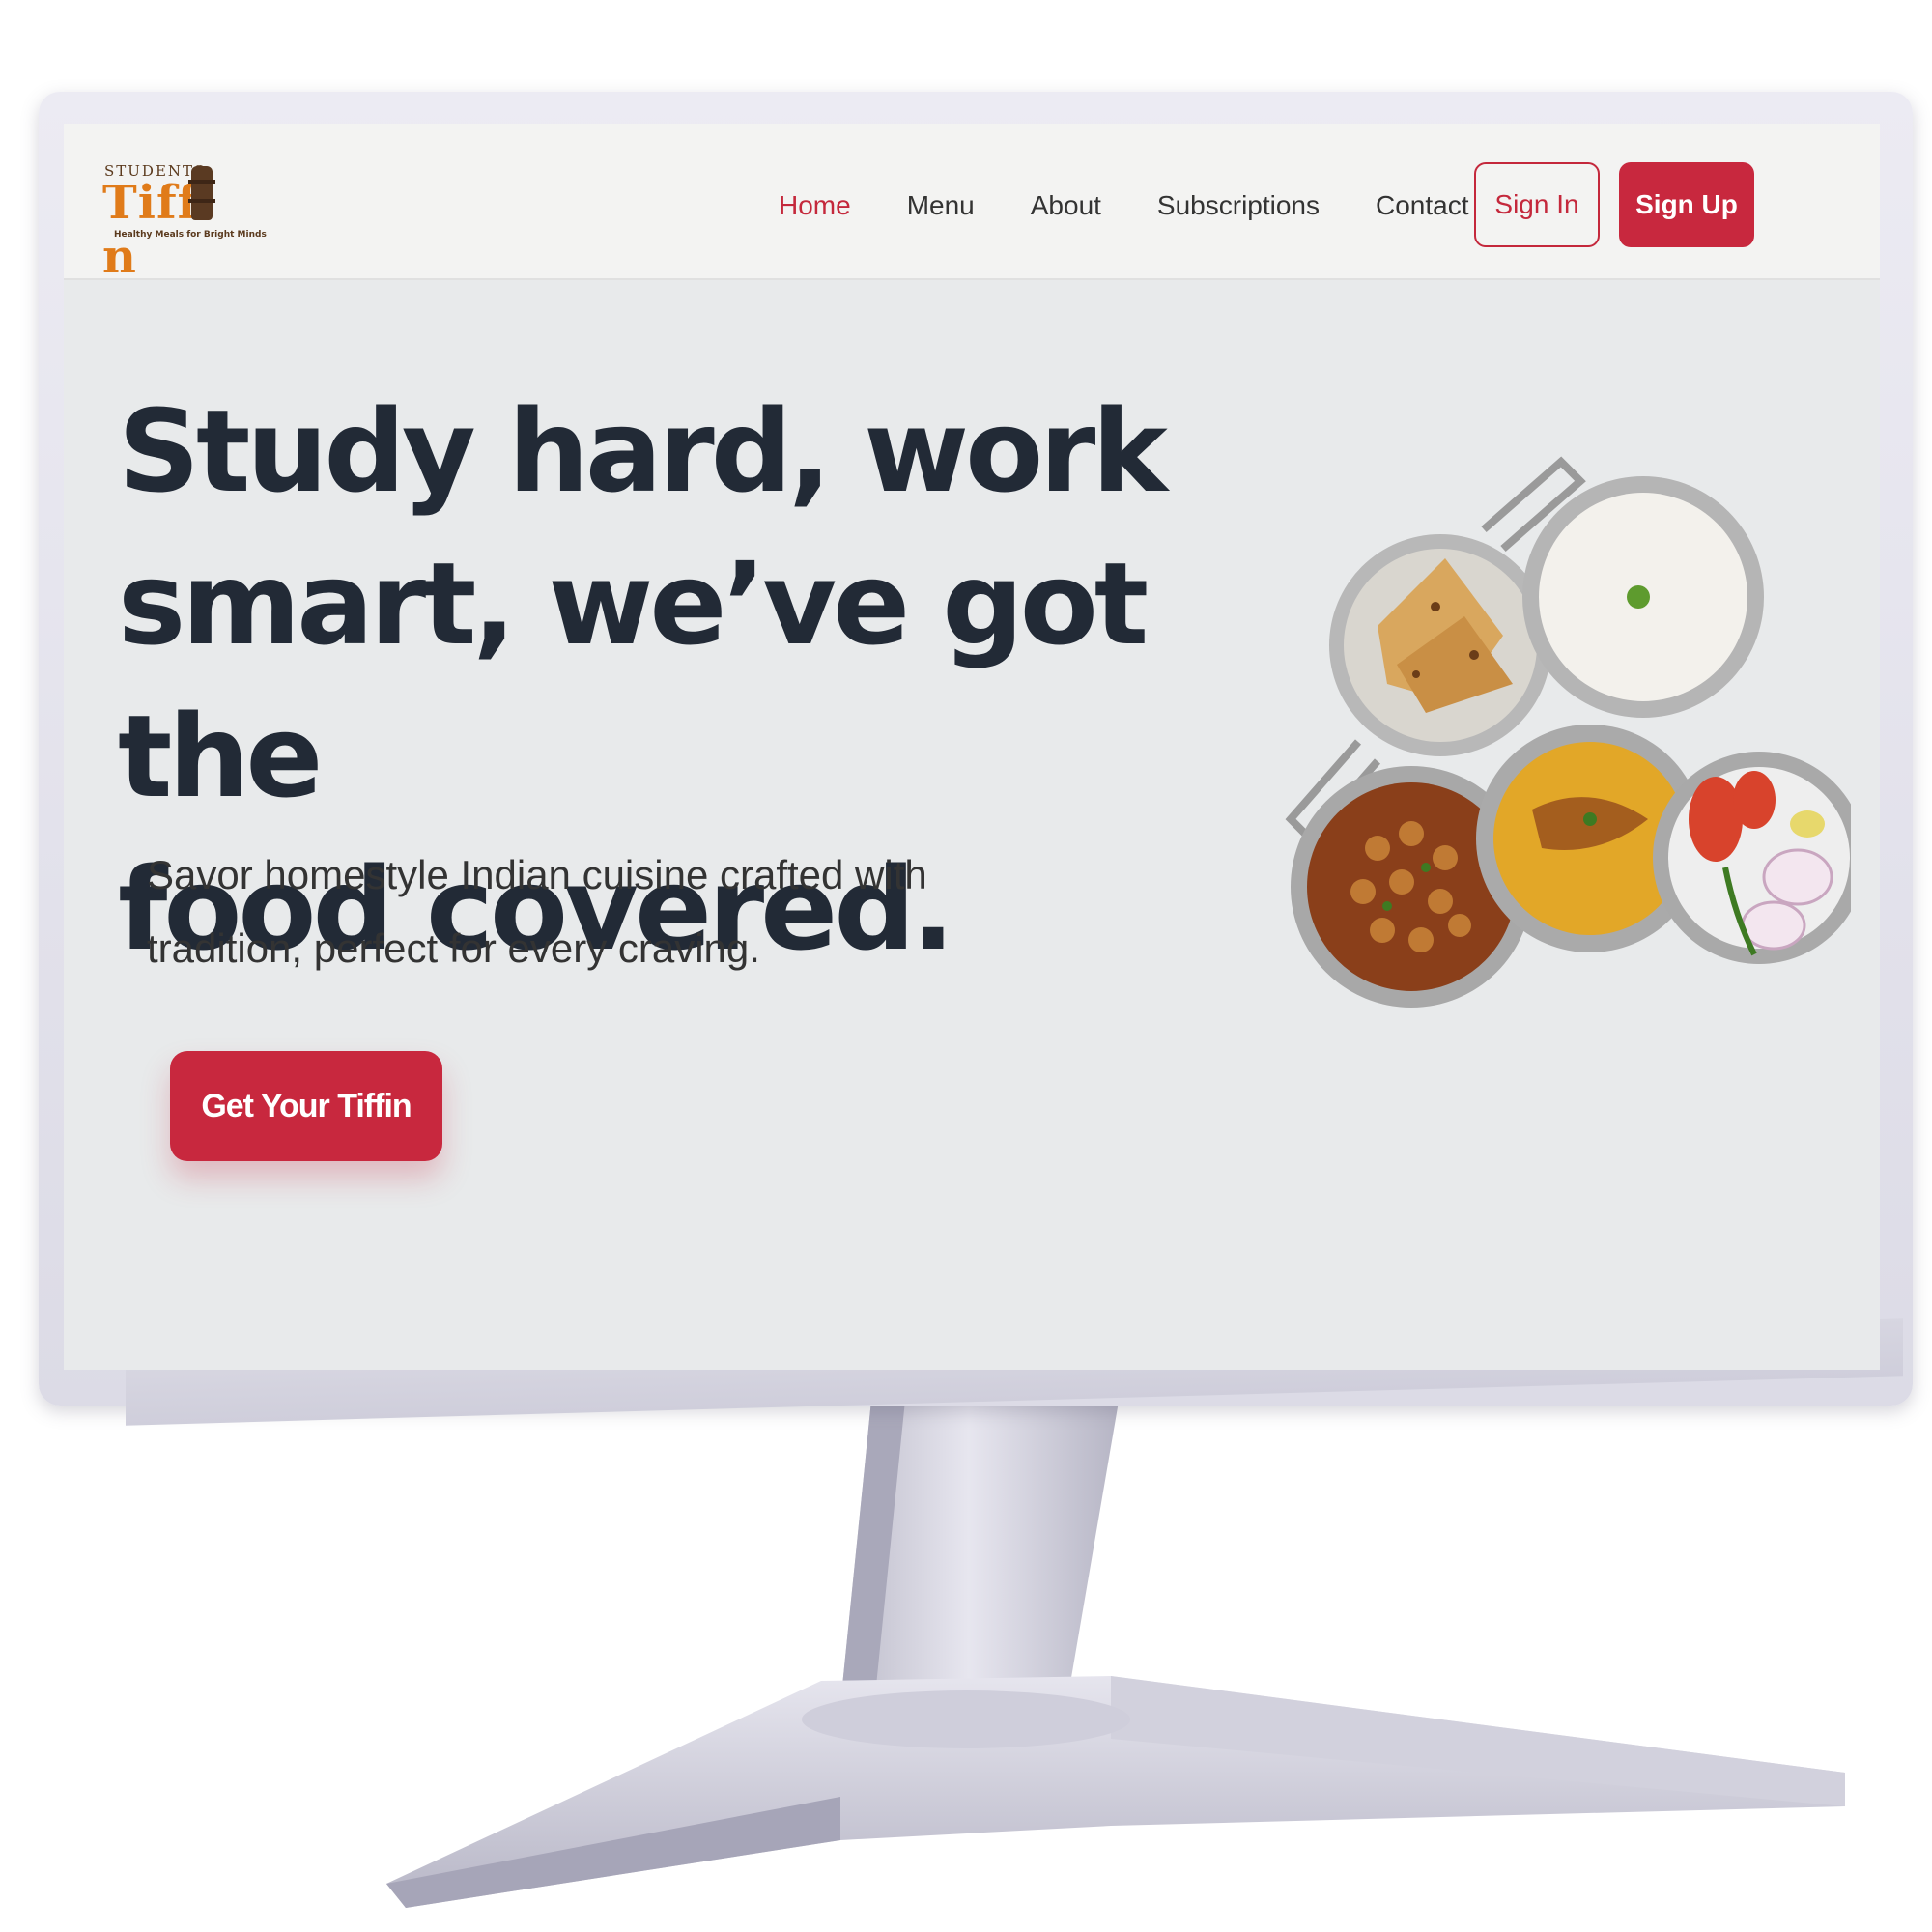 Image resolution: width=1932 pixels, height=1932 pixels. What do you see at coordinates (190, 235) in the screenshot?
I see `logo-tagline: Healthy Meals for Bright Minds` at bounding box center [190, 235].